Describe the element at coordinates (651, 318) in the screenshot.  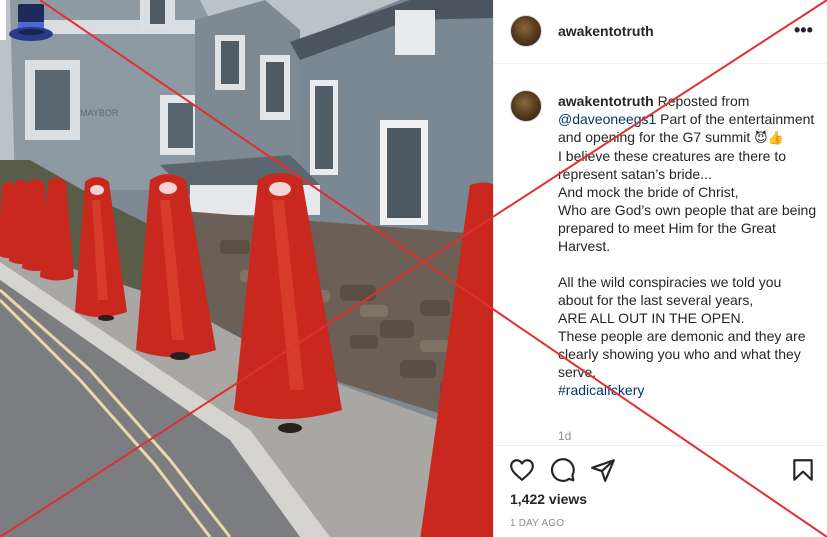
I see `caption-line: ARE ALL OUT IN THE OPEN.` at that location.